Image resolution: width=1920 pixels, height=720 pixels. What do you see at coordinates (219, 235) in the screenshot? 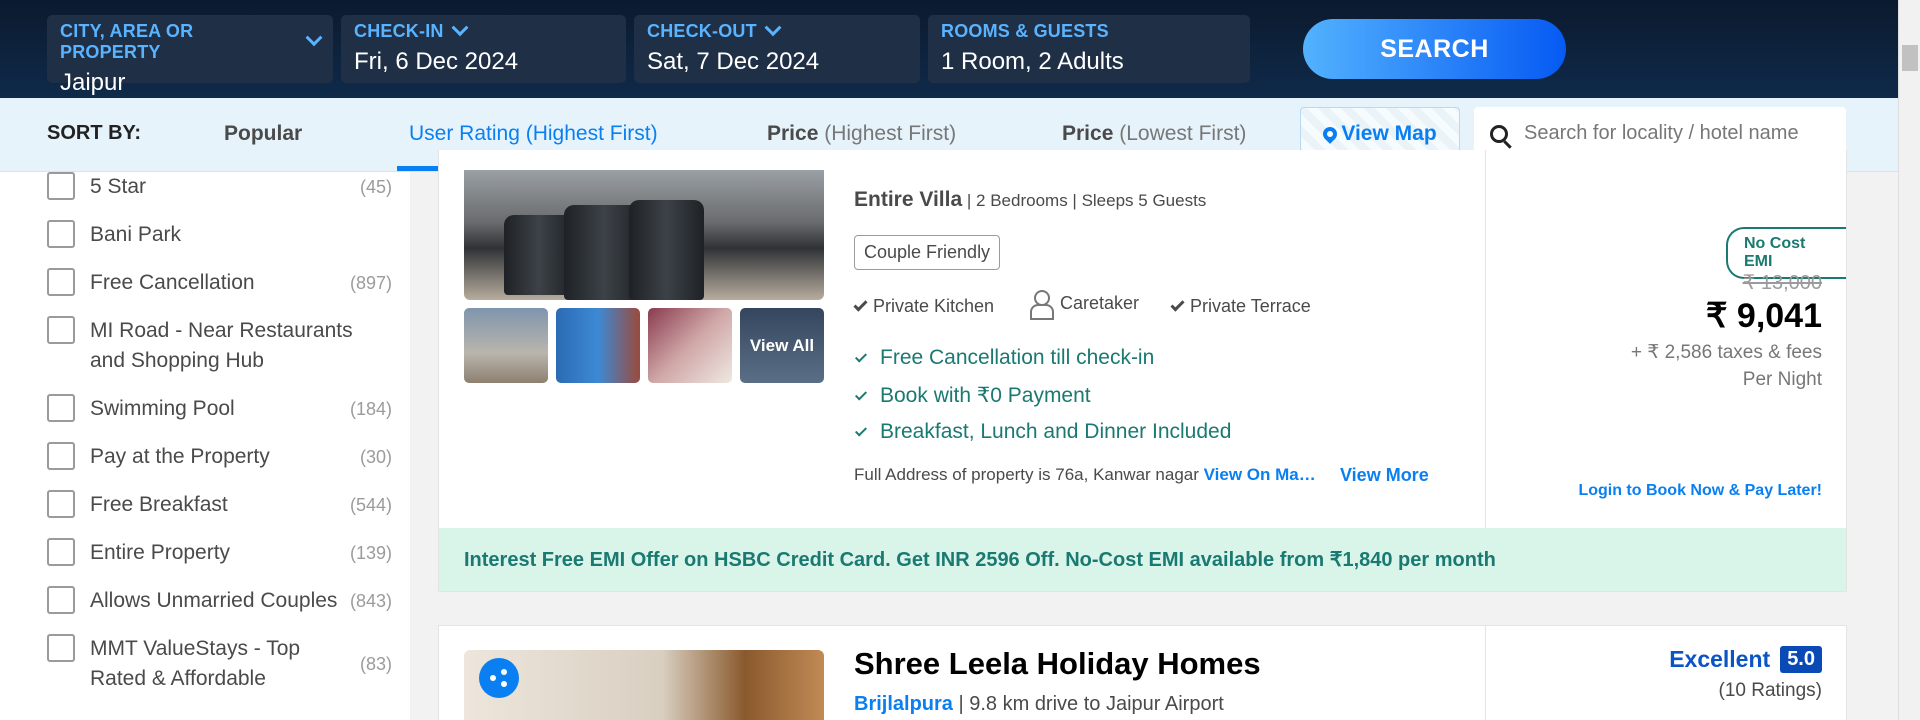
I see `filter-item: Bani Park` at bounding box center [219, 235].